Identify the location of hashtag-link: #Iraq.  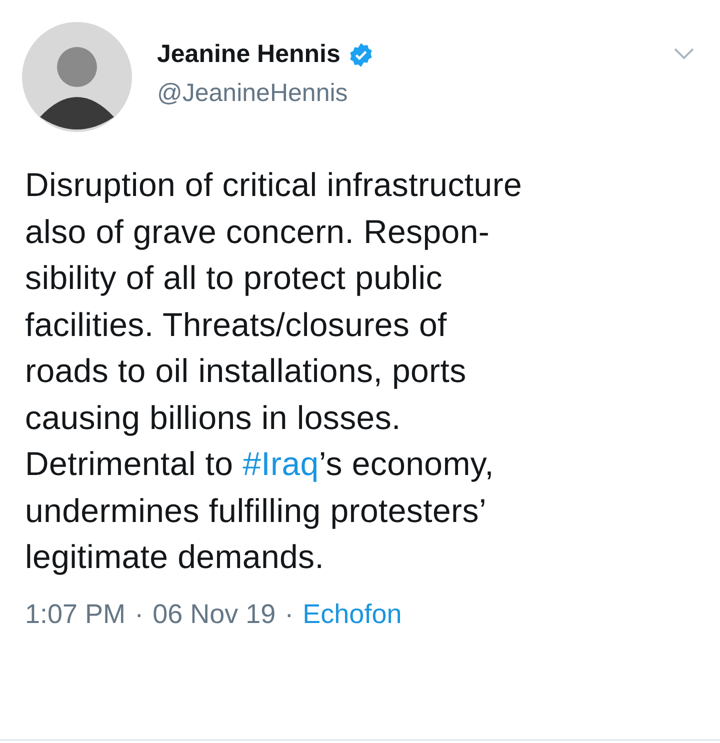
(280, 463).